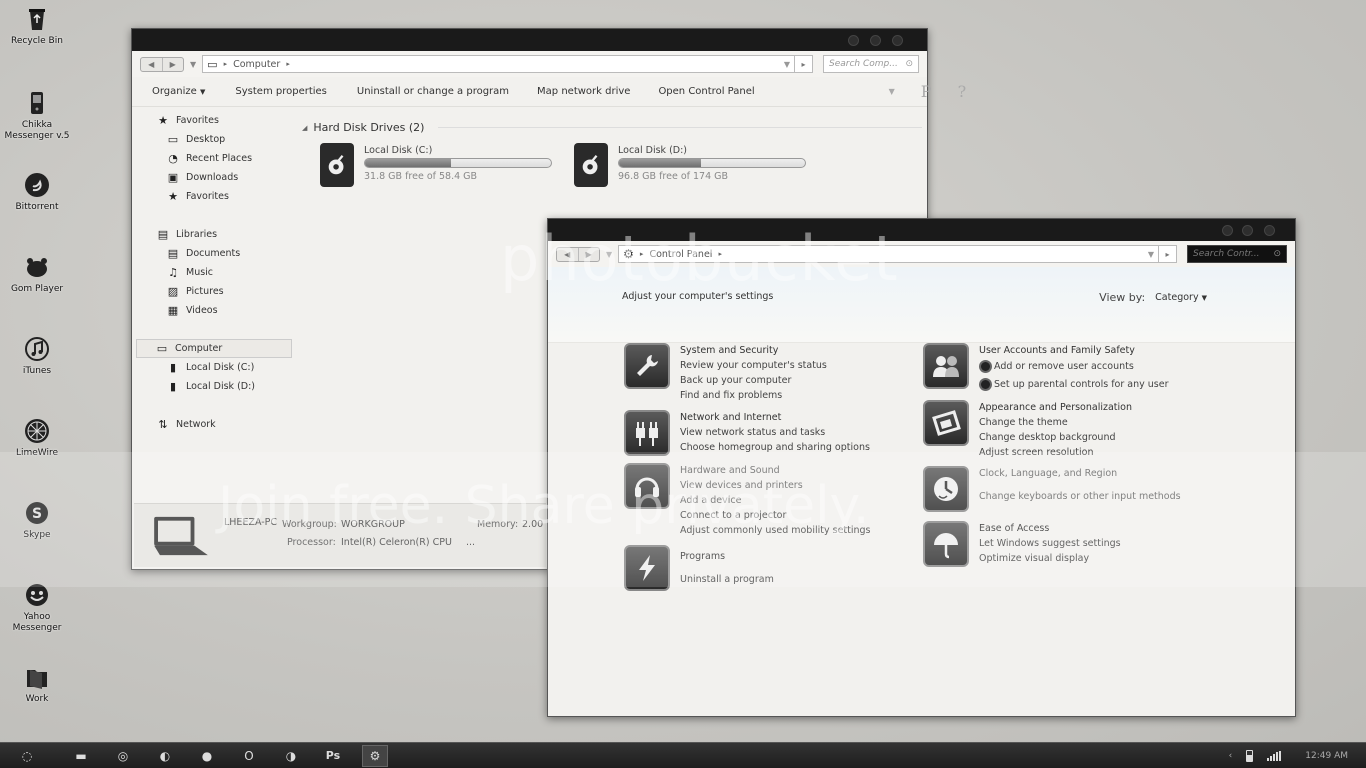  Describe the element at coordinates (753, 380) in the screenshot. I see `category-link: Back up your computer` at that location.